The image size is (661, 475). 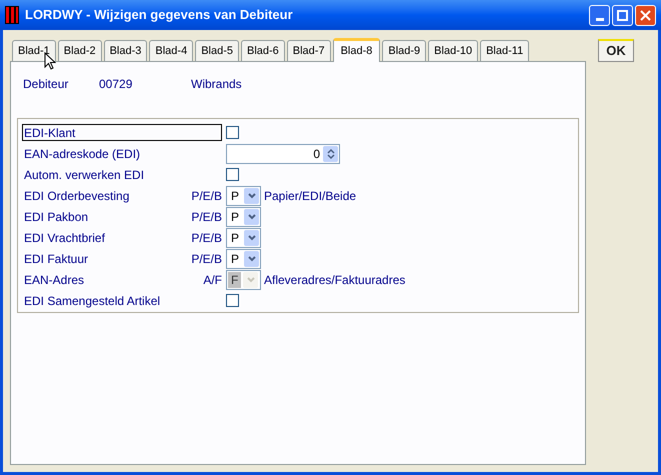 I want to click on minimize-icon, so click(x=600, y=19).